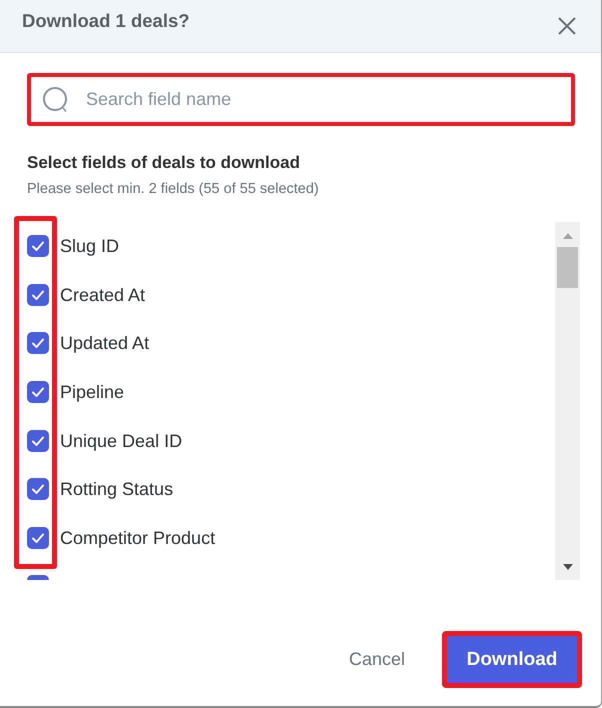  Describe the element at coordinates (105, 343) in the screenshot. I see `field-label: Updated At` at that location.